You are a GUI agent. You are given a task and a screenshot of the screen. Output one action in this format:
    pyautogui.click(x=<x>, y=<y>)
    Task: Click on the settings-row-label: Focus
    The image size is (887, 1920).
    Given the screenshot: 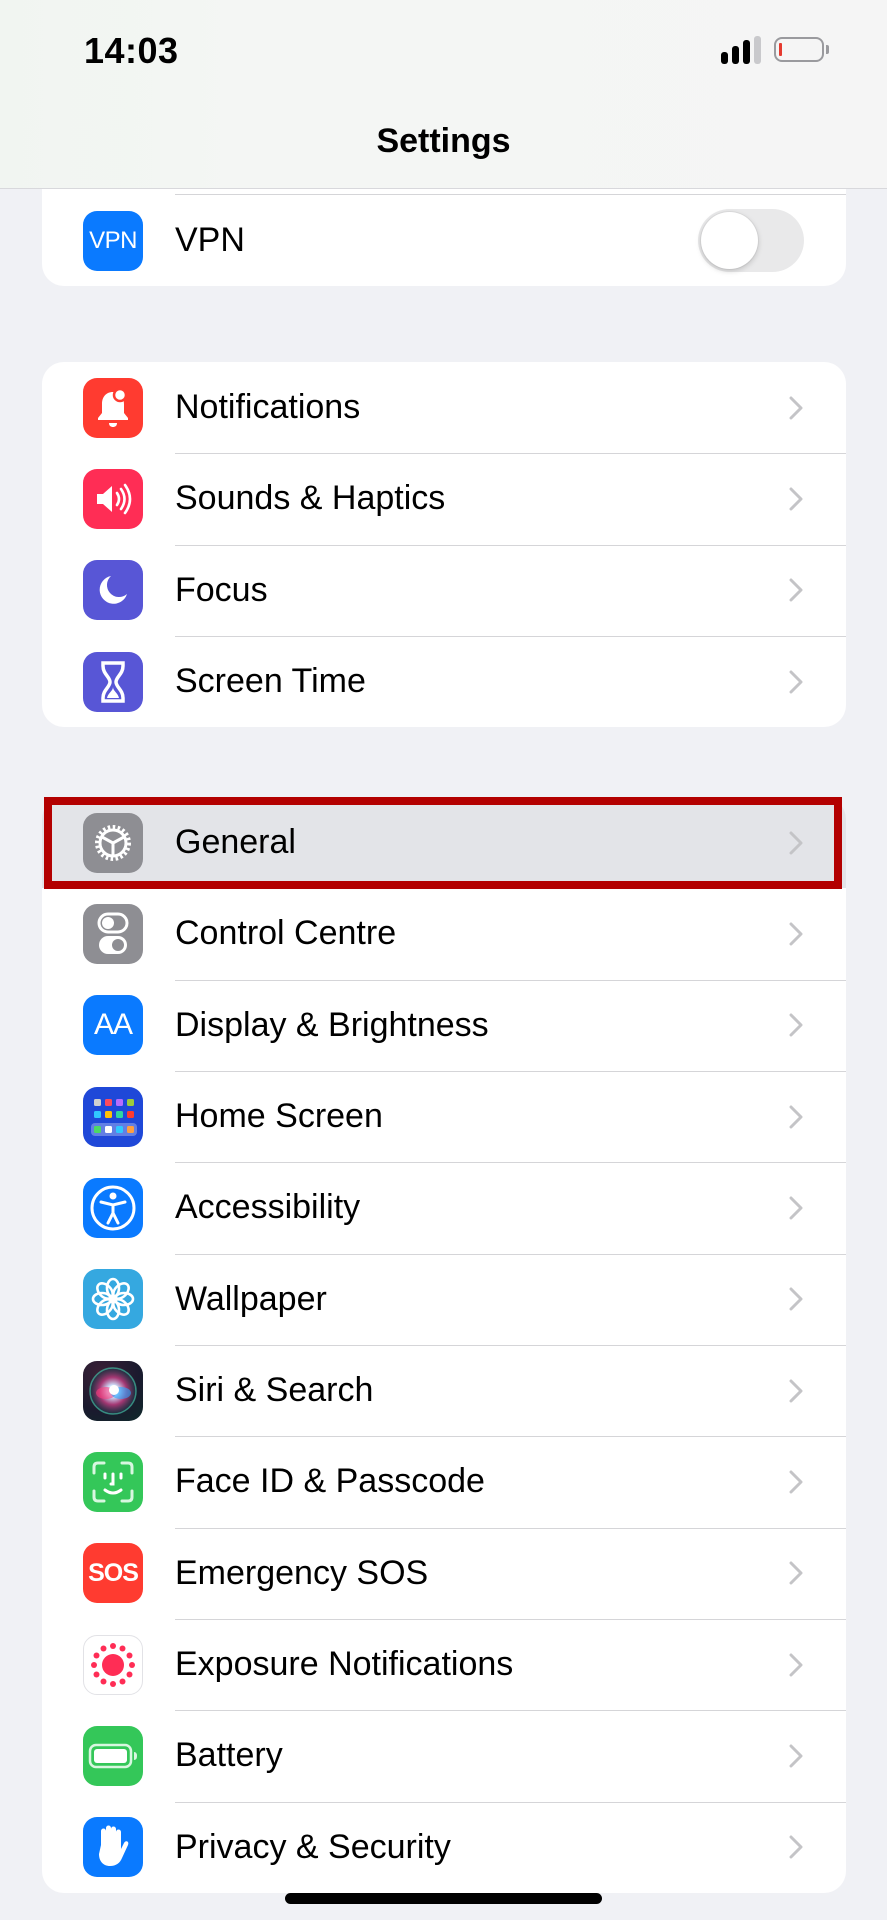 What is the action you would take?
    pyautogui.click(x=221, y=589)
    